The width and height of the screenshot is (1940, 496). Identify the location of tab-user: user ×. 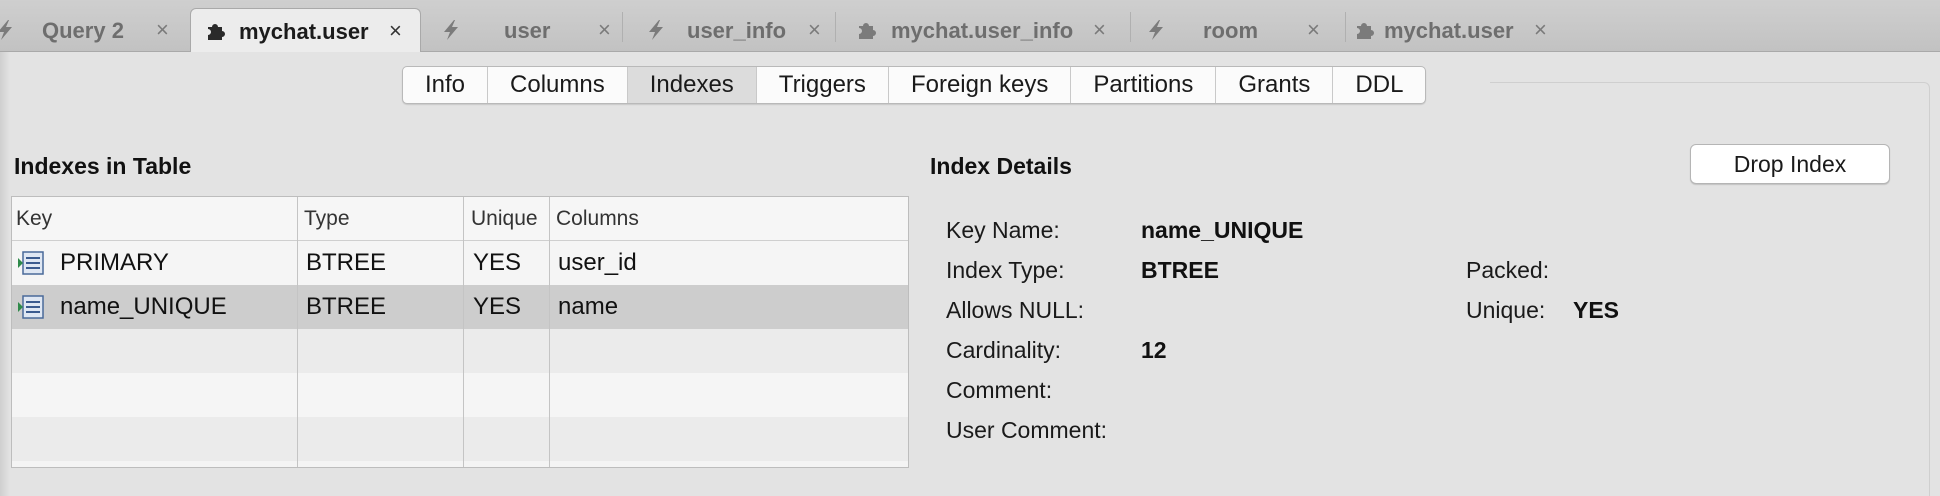
(524, 30).